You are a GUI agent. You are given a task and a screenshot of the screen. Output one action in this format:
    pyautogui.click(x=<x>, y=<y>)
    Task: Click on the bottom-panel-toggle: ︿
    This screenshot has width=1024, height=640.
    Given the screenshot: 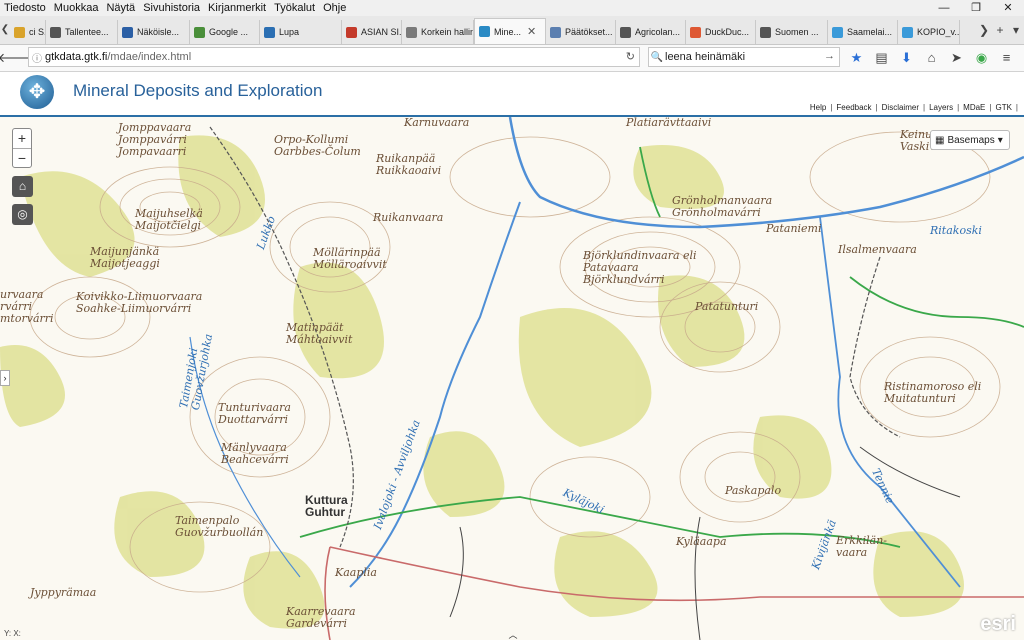 What is the action you would take?
    pyautogui.click(x=513, y=634)
    